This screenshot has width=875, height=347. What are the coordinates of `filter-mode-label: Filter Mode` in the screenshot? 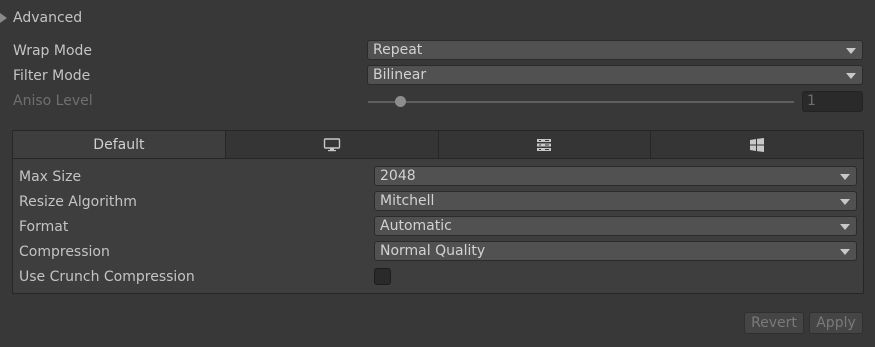 It's located at (52, 76).